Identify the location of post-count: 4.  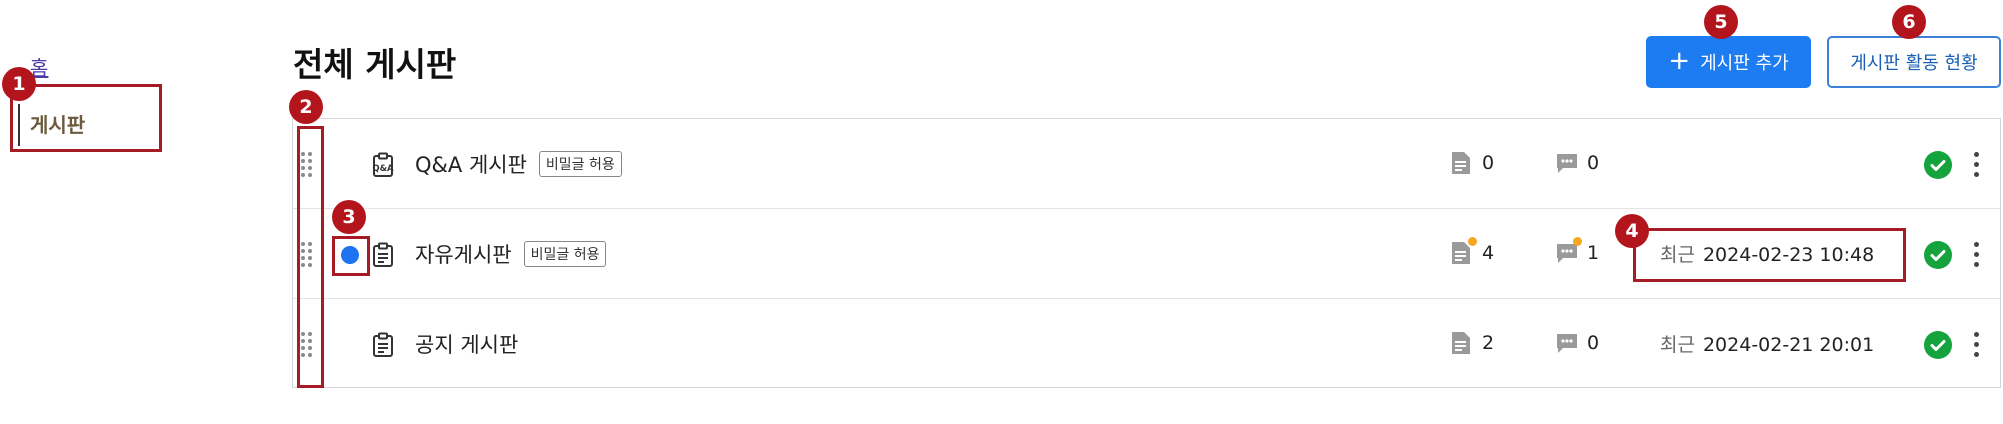
(1472, 251).